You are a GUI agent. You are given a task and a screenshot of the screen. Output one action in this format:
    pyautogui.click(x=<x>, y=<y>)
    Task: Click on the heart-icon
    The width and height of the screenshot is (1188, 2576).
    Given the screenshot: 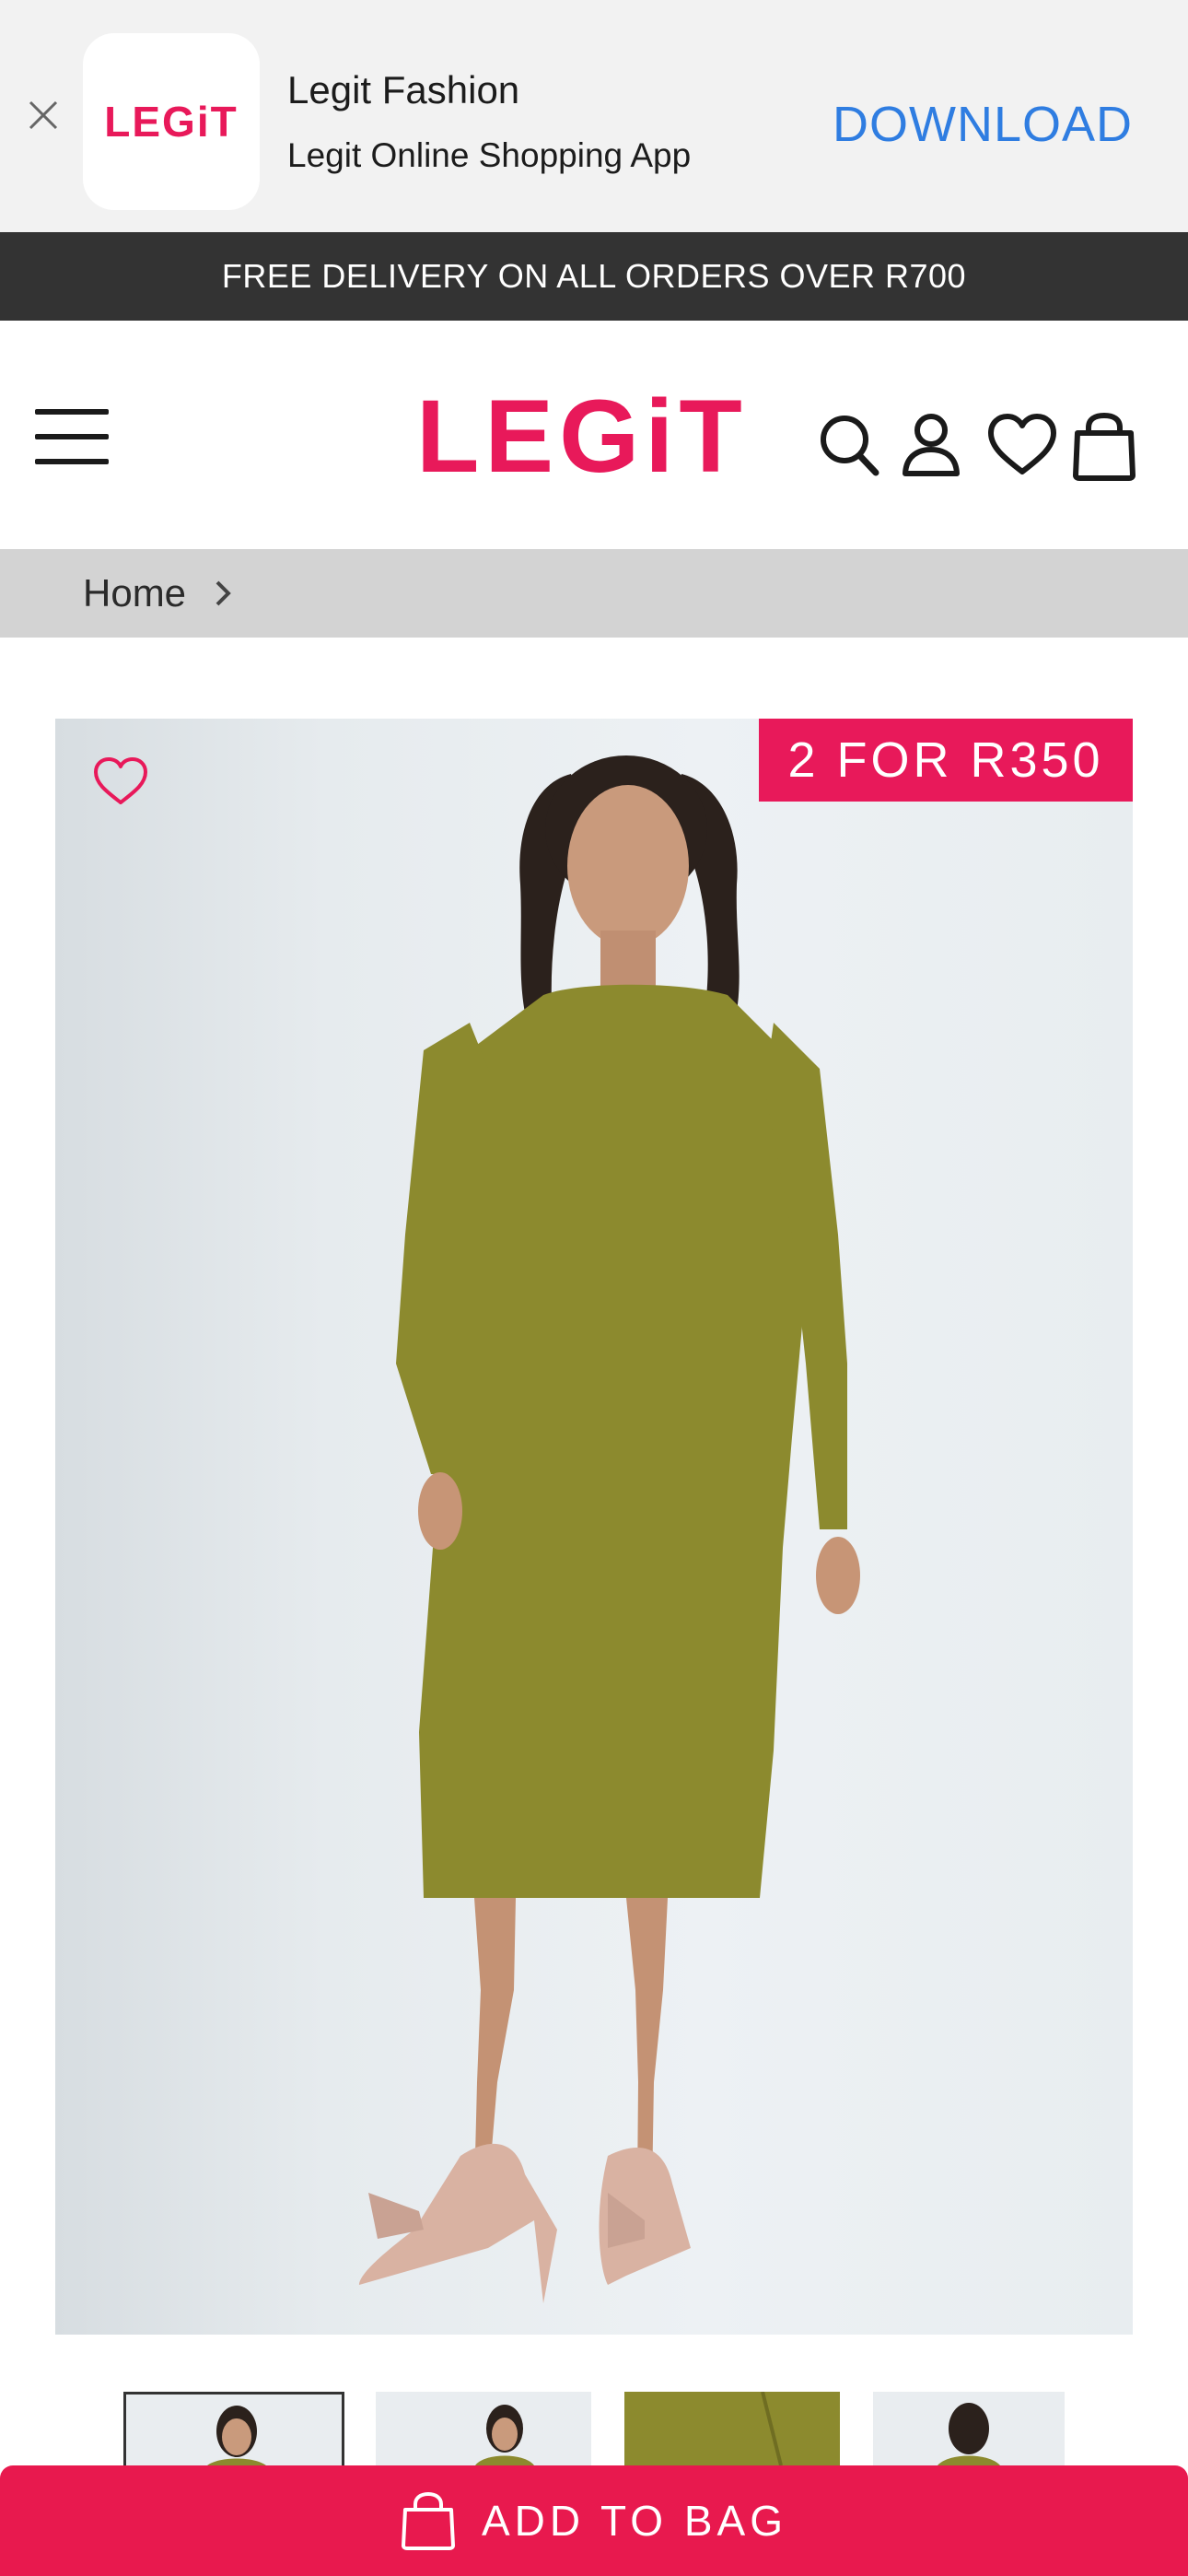 What is the action you would take?
    pyautogui.click(x=1022, y=444)
    